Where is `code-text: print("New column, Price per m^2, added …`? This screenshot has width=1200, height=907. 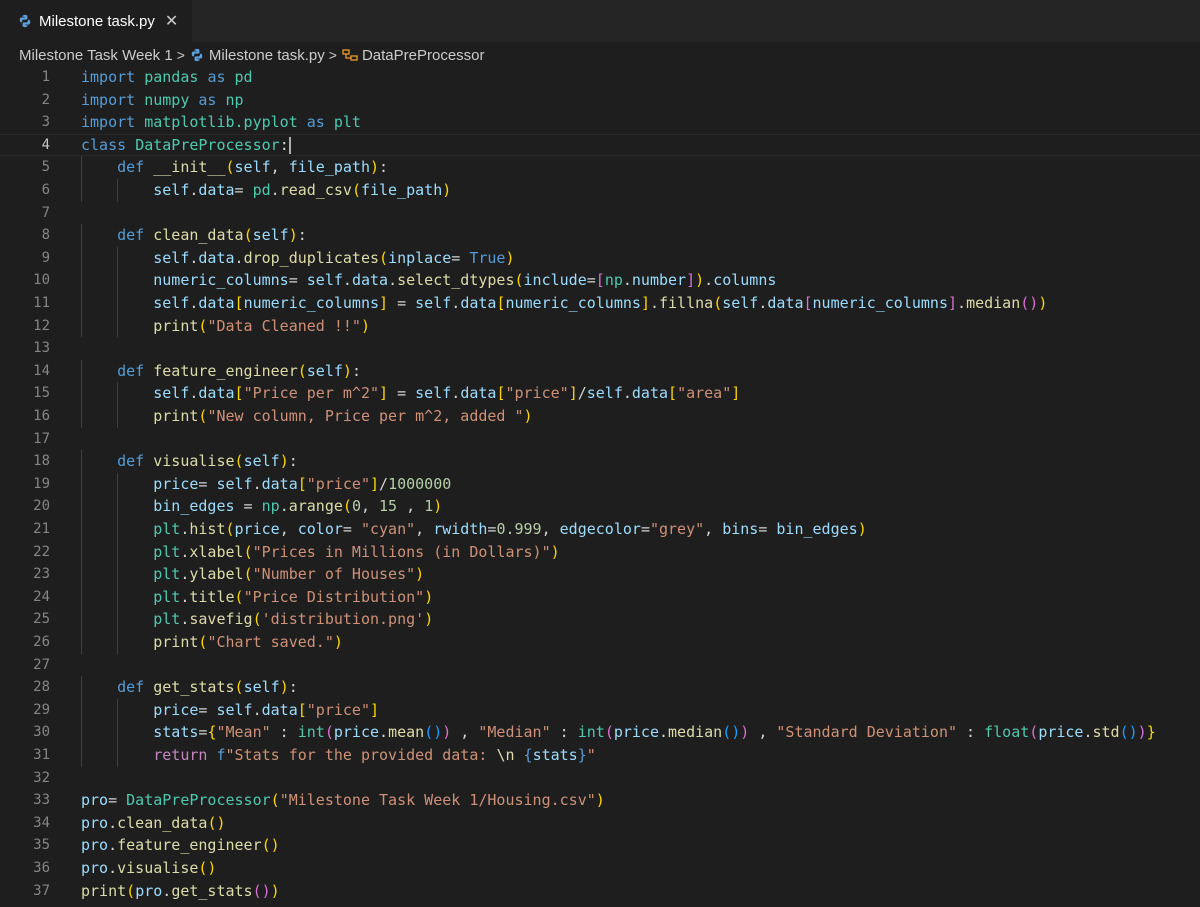
code-text: print("New column, Price per m^2, added … is located at coordinates (343, 416).